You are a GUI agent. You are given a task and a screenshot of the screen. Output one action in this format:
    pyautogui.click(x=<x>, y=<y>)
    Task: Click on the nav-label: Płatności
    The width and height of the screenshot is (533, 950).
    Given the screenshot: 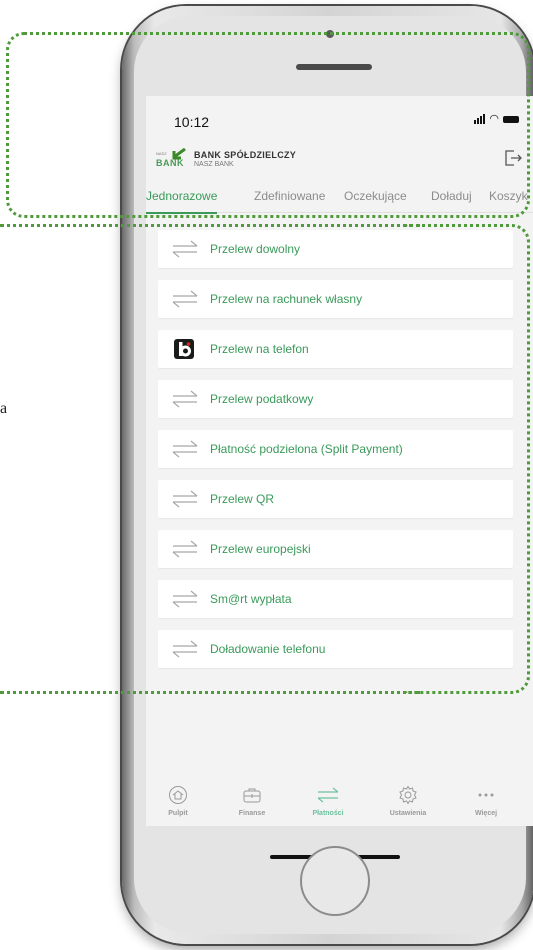 What is the action you would take?
    pyautogui.click(x=328, y=813)
    